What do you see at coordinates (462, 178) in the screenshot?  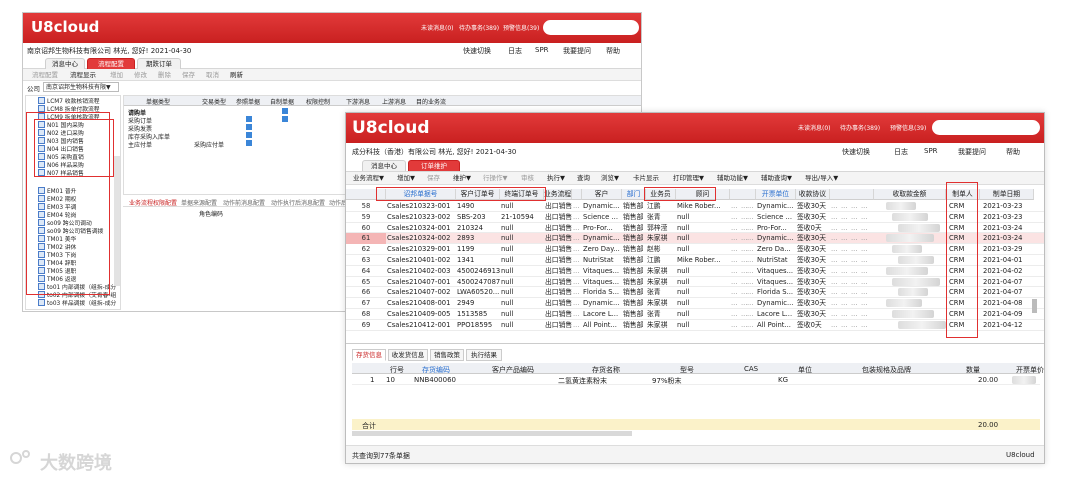 I see `tb-maintain: 维护▼` at bounding box center [462, 178].